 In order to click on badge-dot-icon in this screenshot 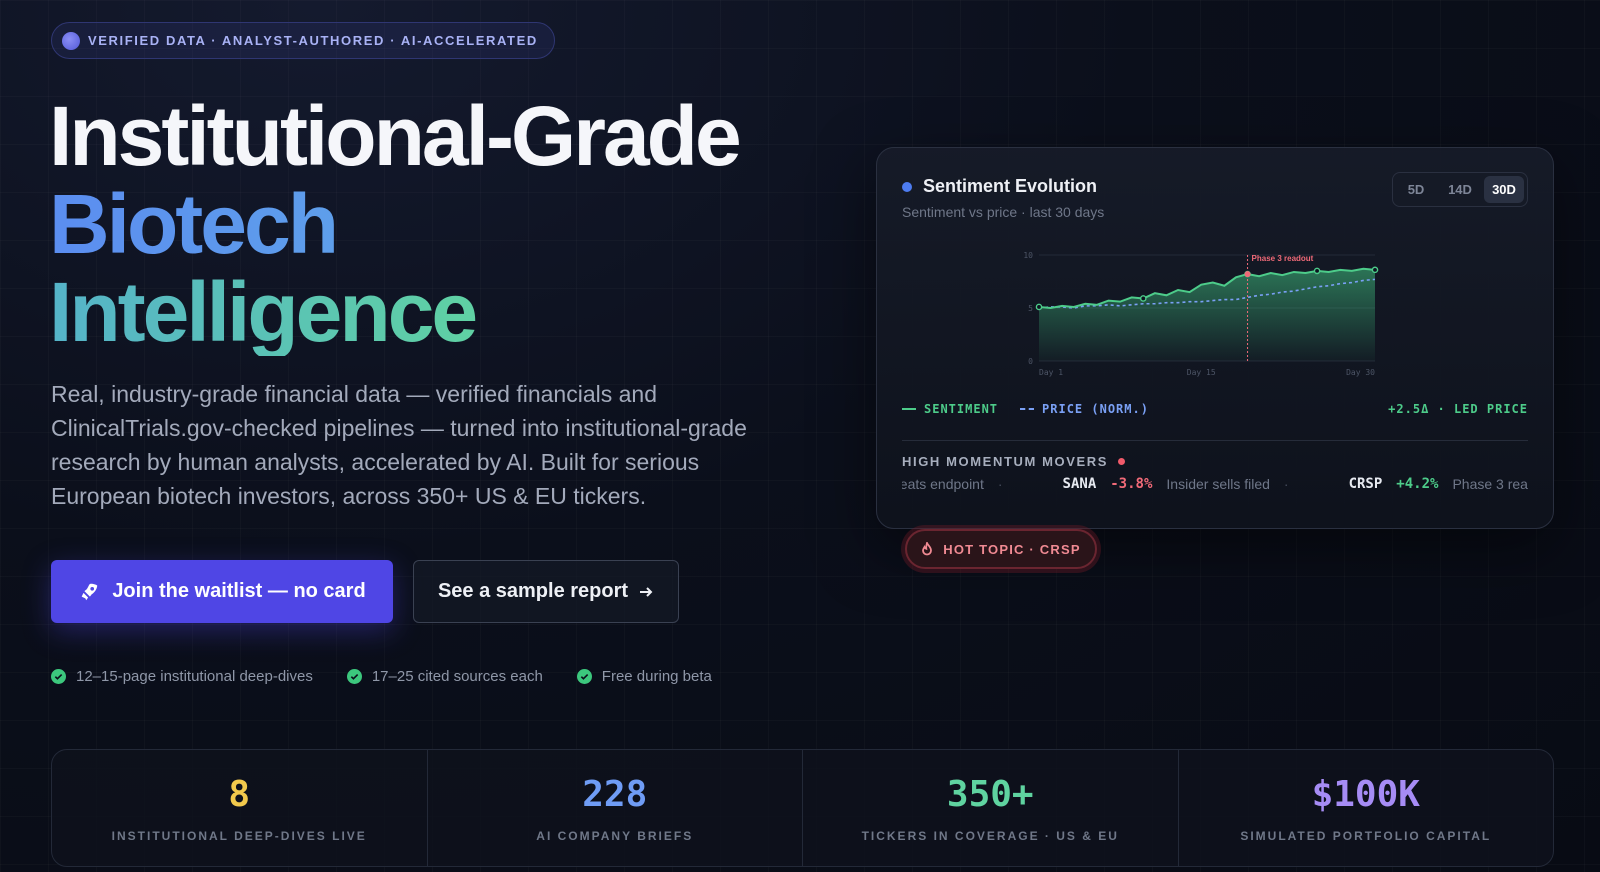, I will do `click(71, 40)`.